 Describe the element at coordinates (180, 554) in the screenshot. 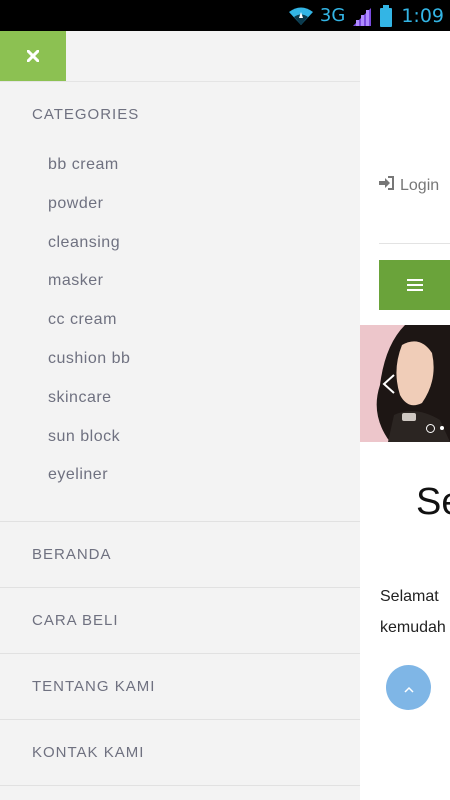

I see `nav-item-beranda: BERANDA` at that location.